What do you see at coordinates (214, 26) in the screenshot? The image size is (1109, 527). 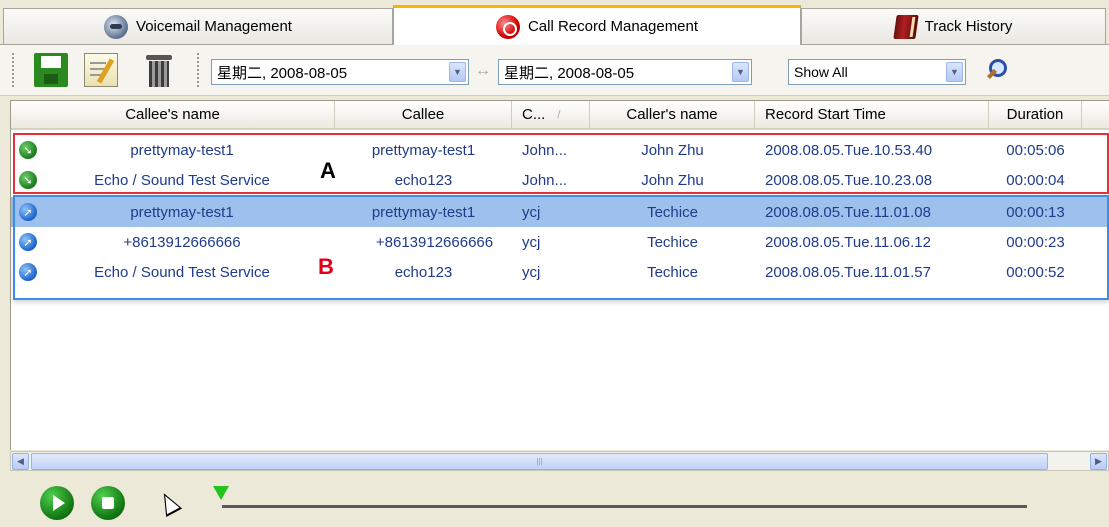 I see `tab-label: Voicemail Management` at bounding box center [214, 26].